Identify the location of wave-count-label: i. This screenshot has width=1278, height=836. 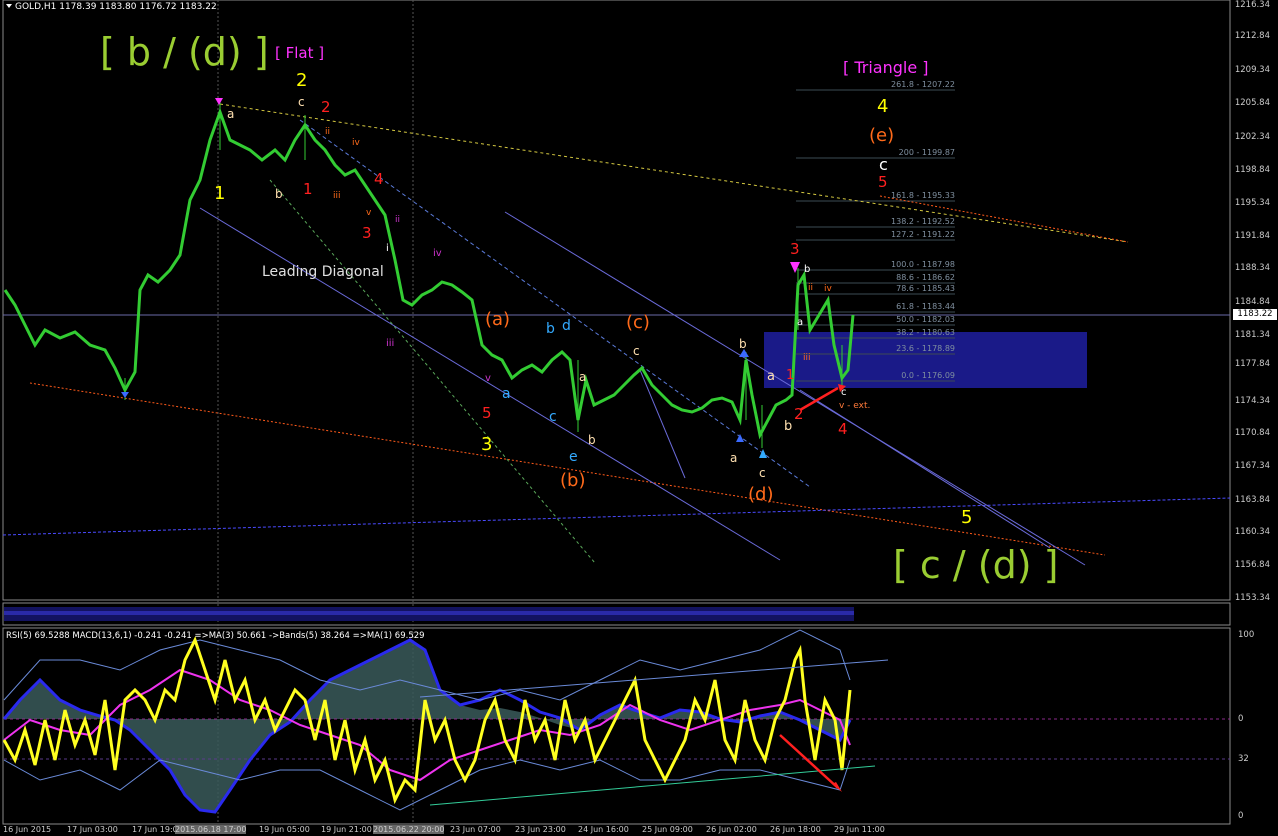
(387, 248).